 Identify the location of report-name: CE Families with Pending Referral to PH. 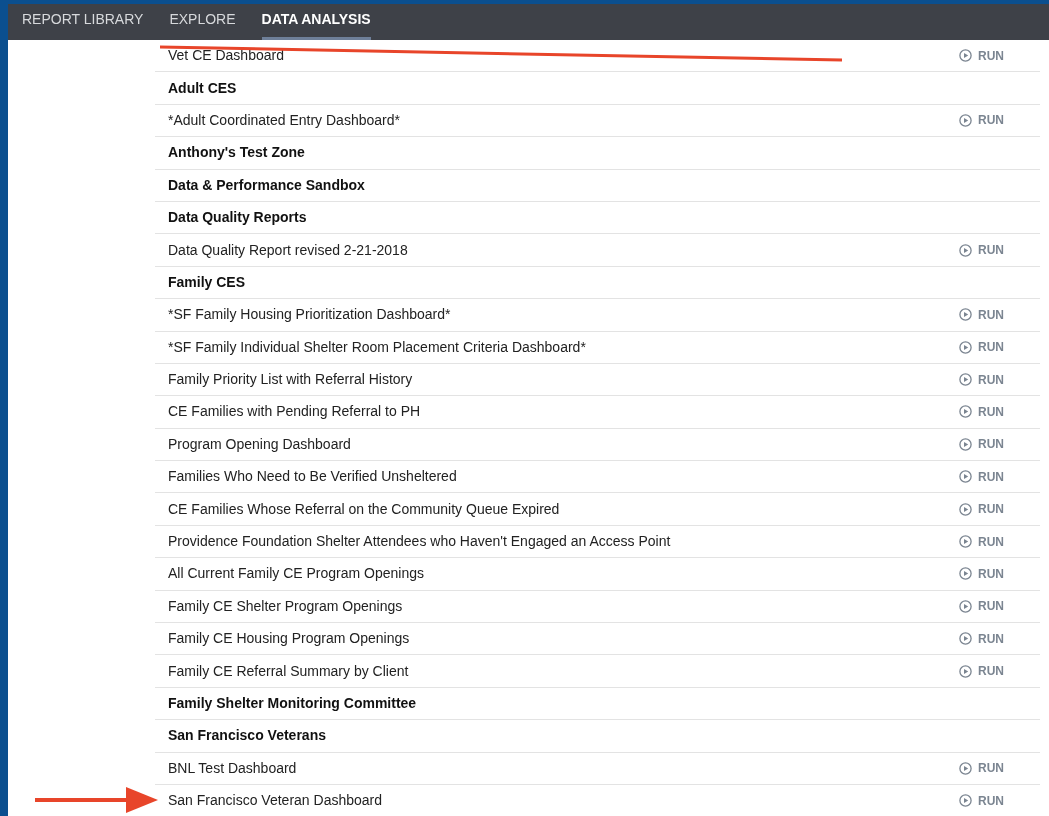
(294, 412).